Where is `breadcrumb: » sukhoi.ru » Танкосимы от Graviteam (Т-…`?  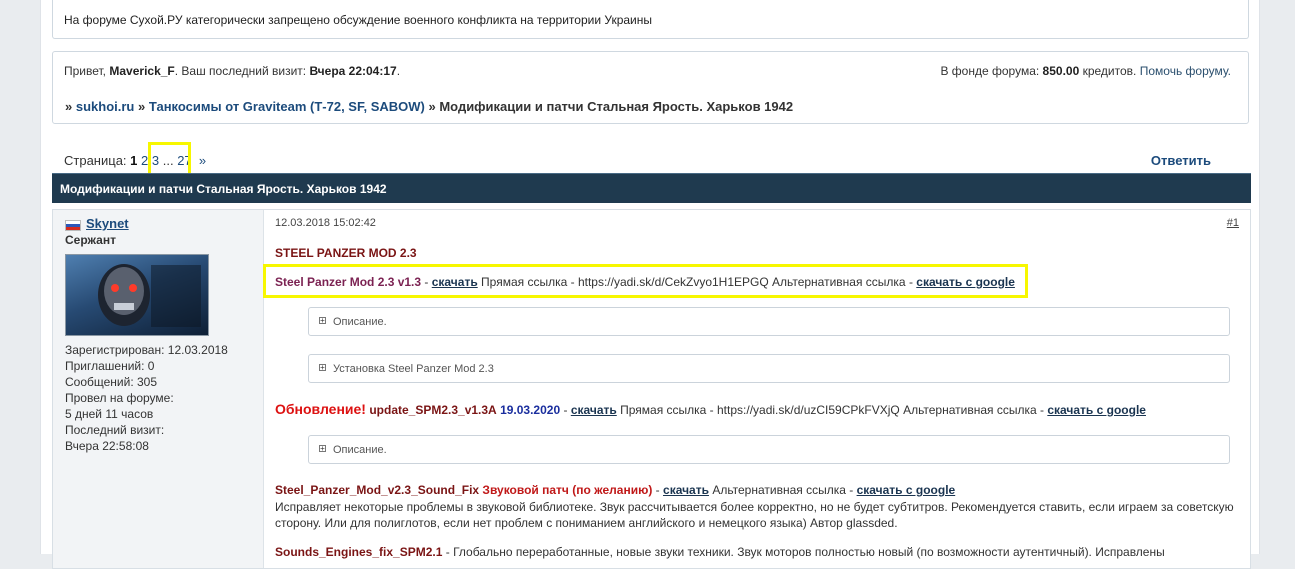 breadcrumb: » sukhoi.ru » Танкосимы от Graviteam (Т-… is located at coordinates (429, 106).